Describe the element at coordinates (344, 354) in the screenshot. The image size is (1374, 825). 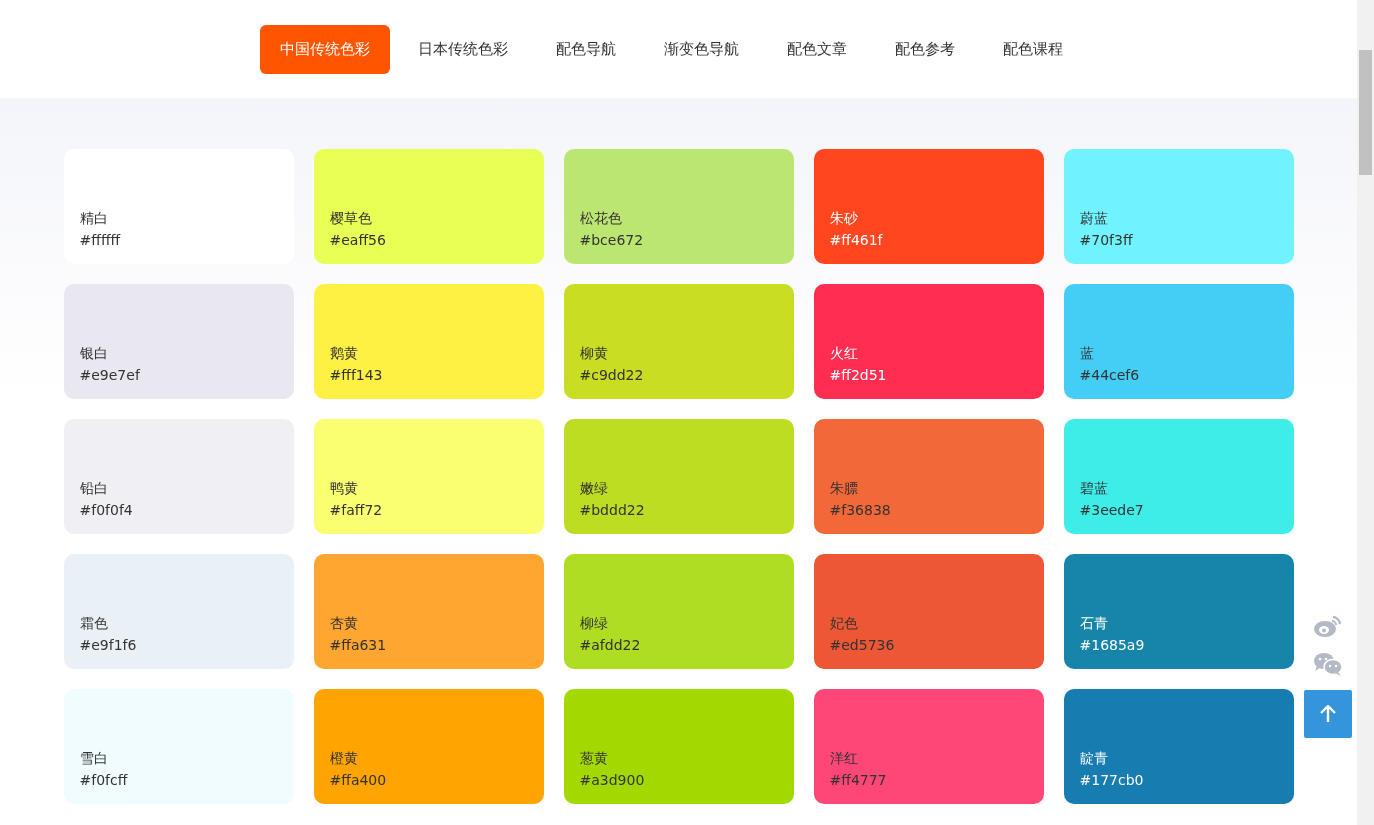
I see `color-name: 鹅黄` at that location.